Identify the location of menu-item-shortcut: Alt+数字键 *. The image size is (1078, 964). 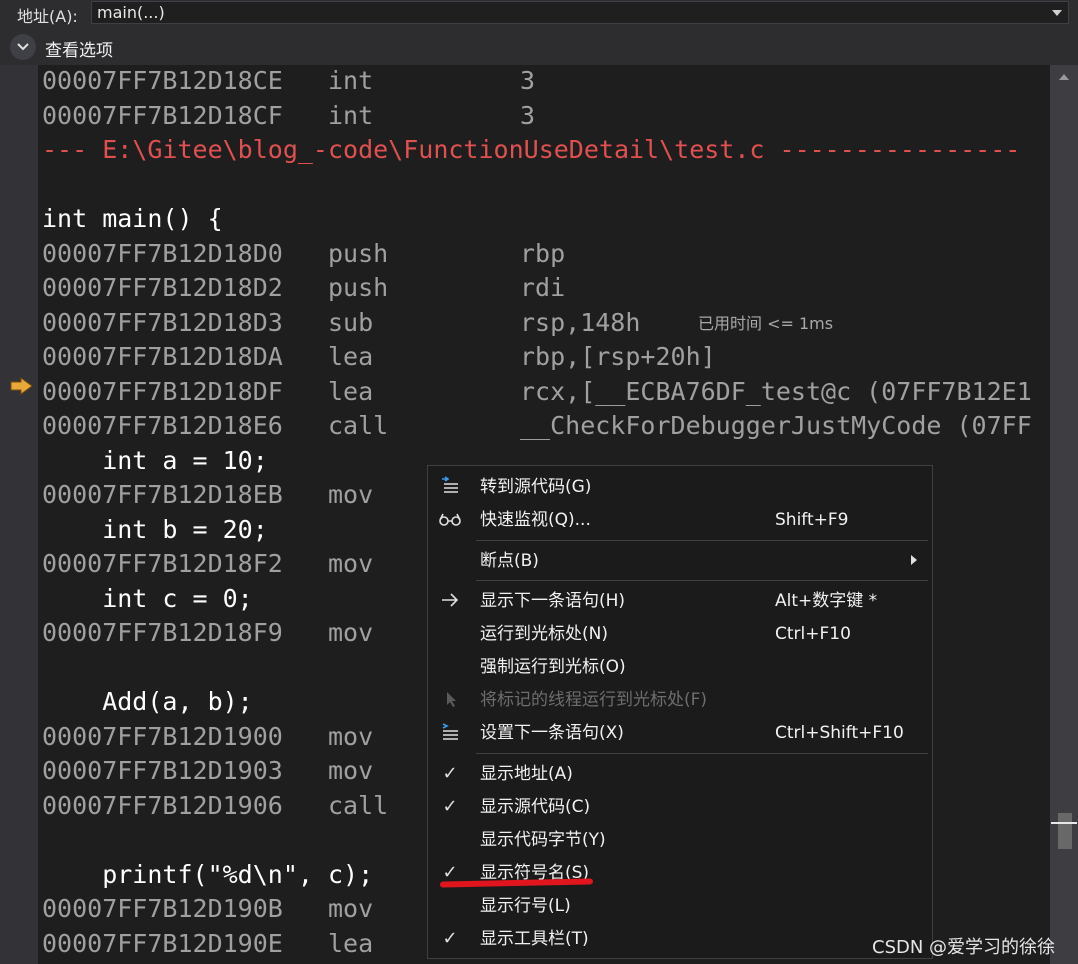
(826, 601).